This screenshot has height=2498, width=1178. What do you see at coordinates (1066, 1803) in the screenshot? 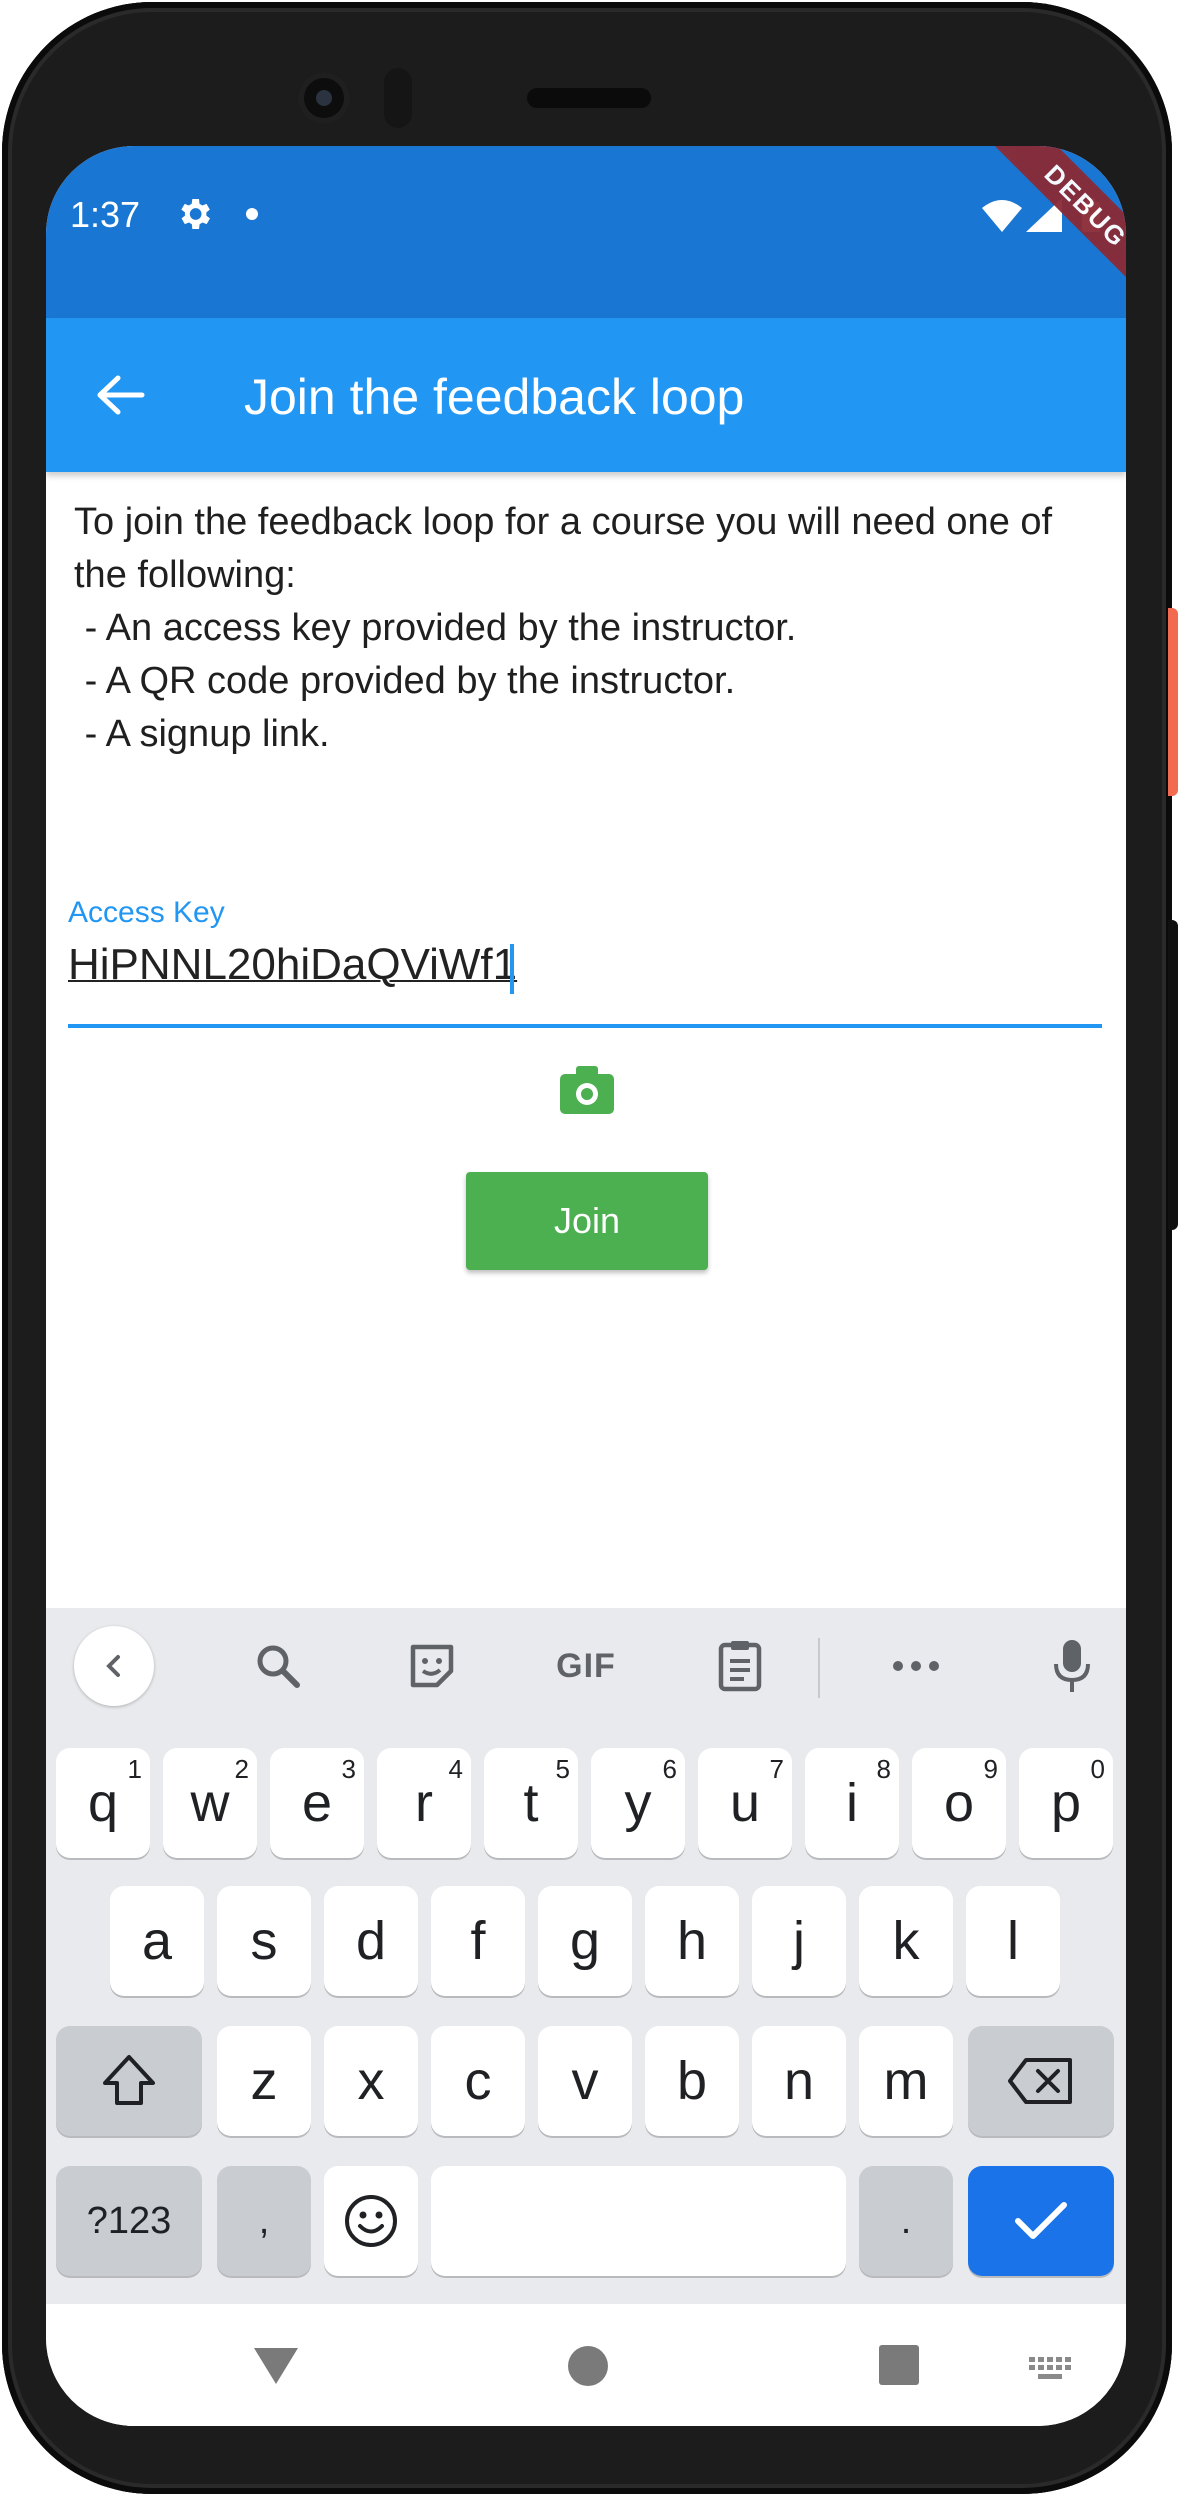
I see `key-p: p0` at bounding box center [1066, 1803].